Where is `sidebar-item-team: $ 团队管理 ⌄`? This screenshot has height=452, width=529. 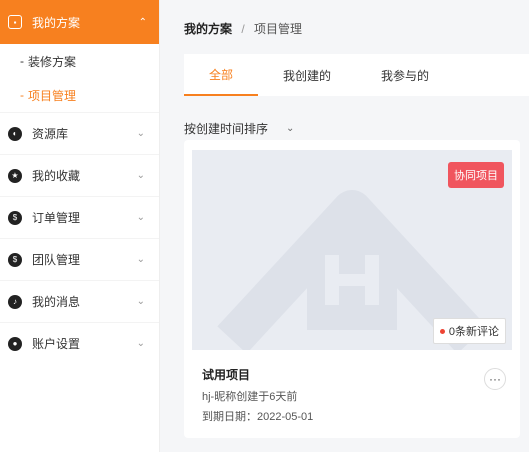 sidebar-item-team: $ 团队管理 ⌄ is located at coordinates (79, 259).